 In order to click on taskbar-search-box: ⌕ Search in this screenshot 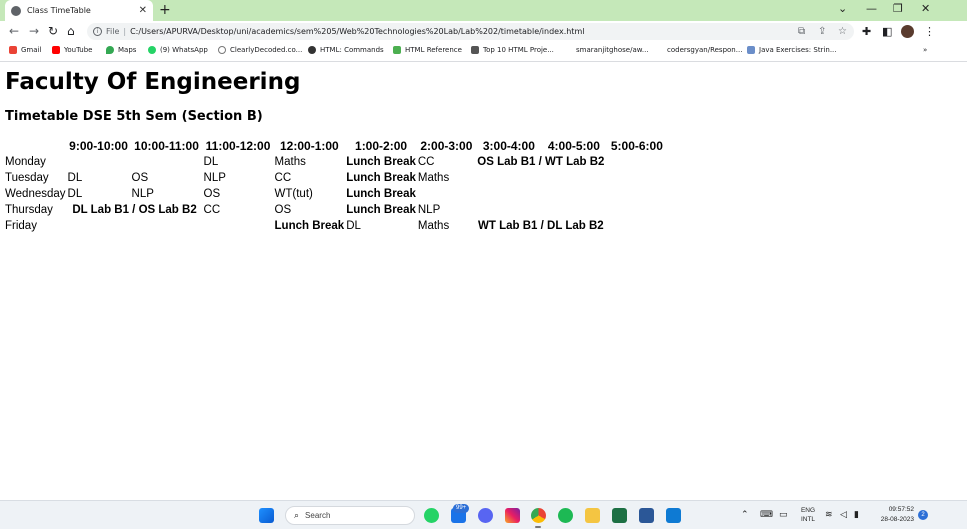, I will do `click(350, 515)`.